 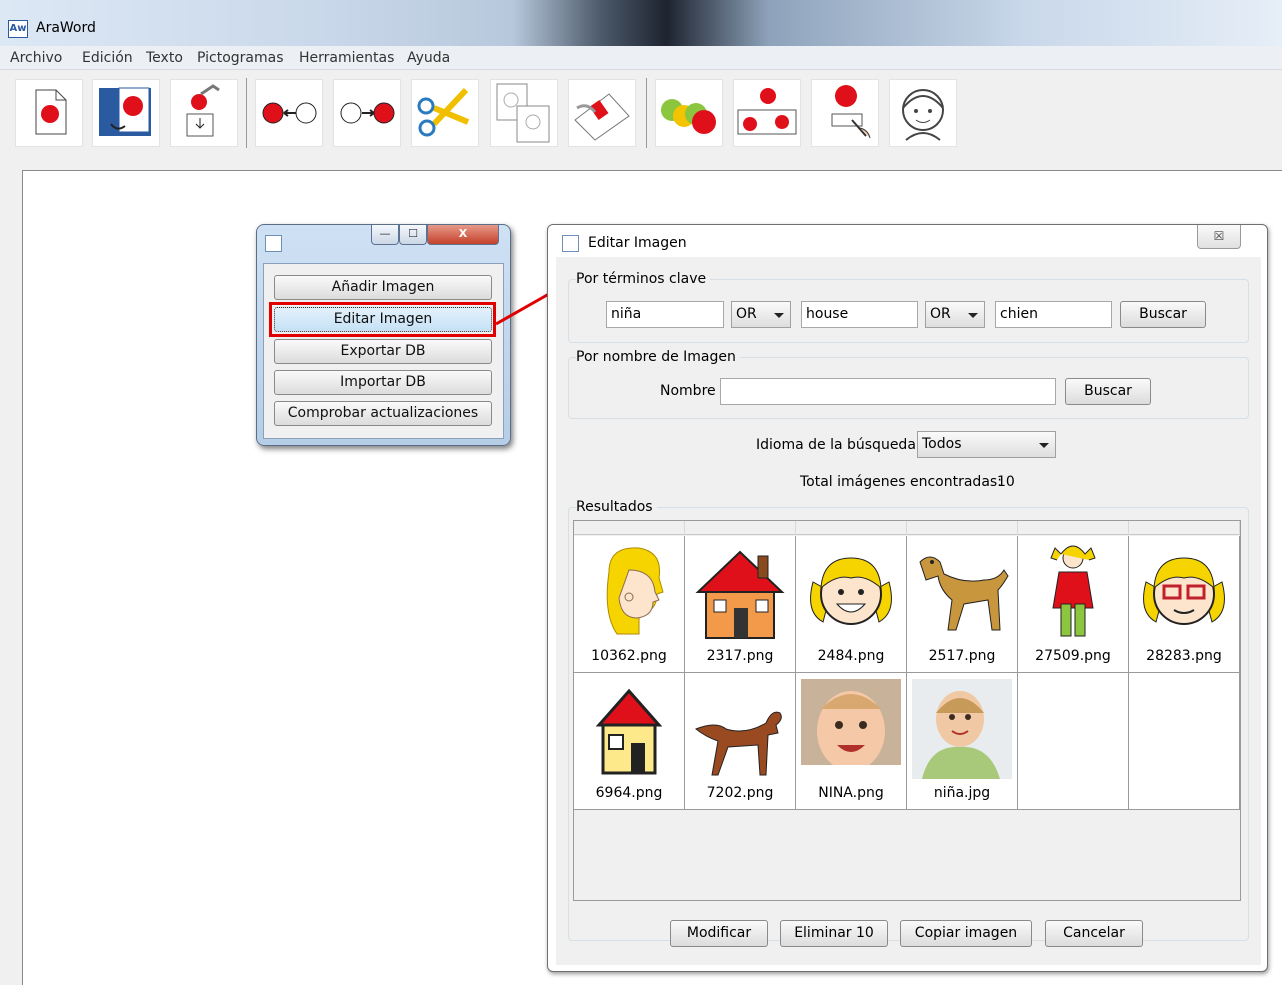 I want to click on title-bar: Aw AraWord, so click(x=641, y=23).